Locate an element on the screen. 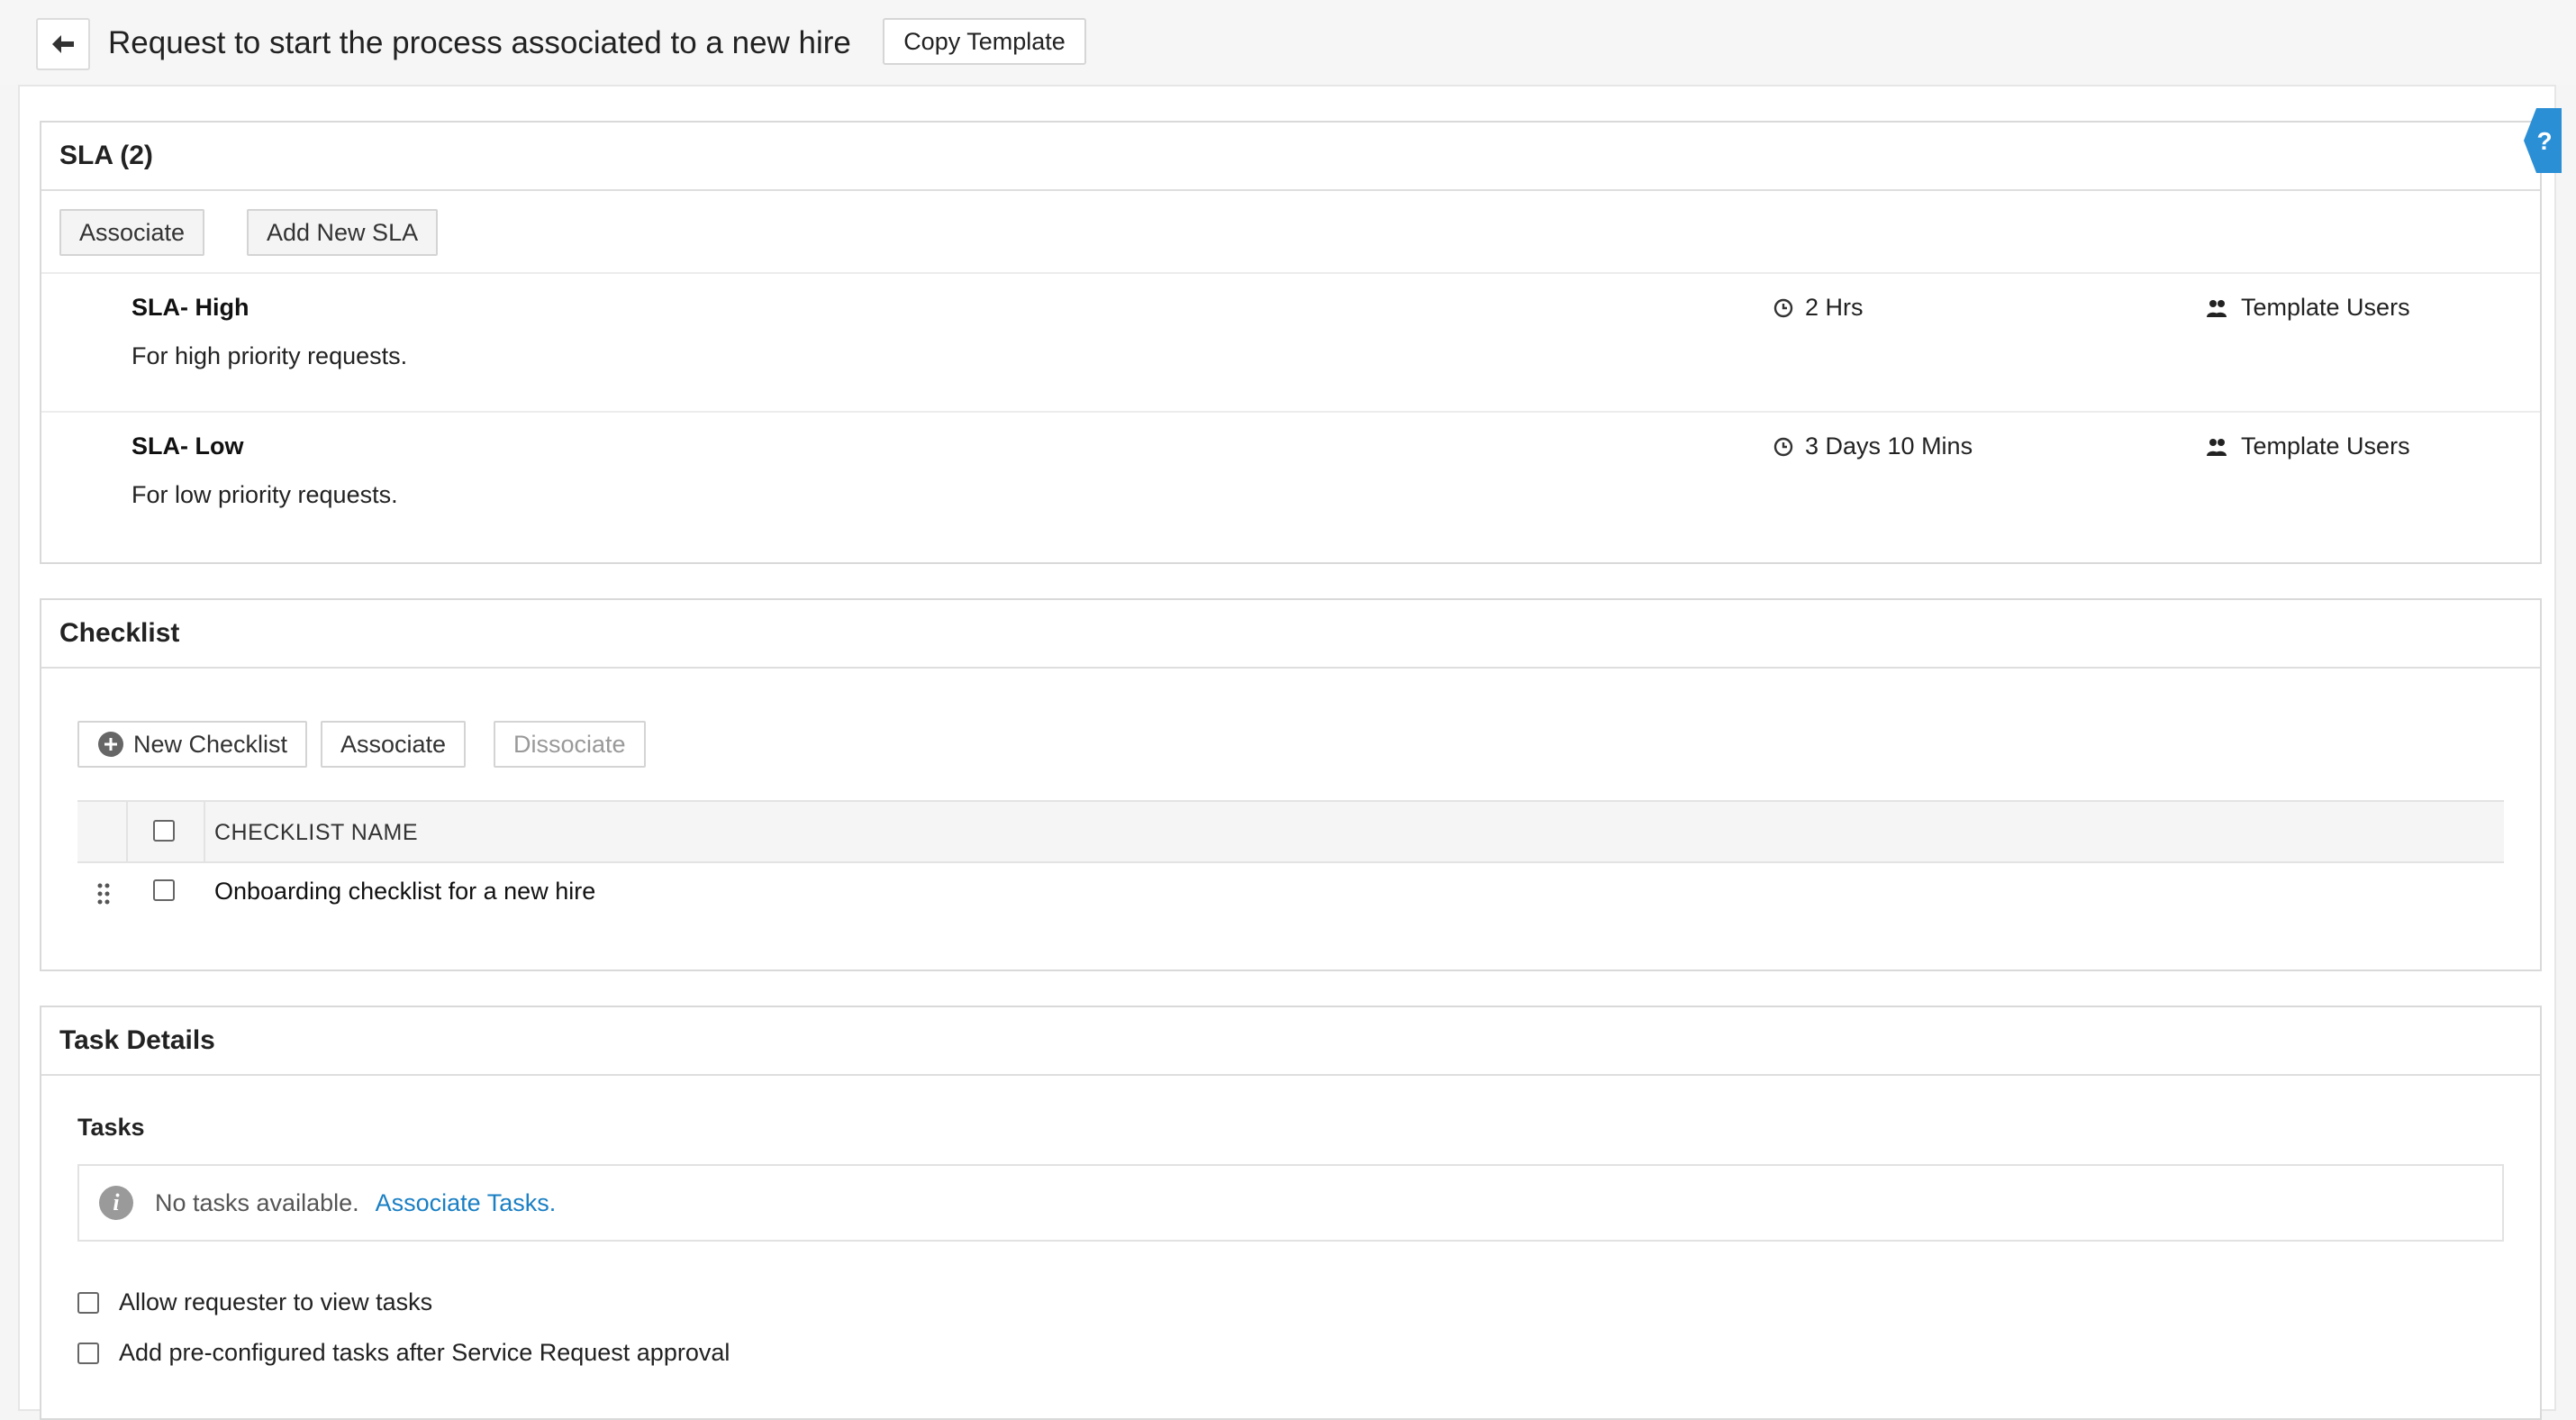 The width and height of the screenshot is (2576, 1420). checklist-table-header: CHECKLIST NAME is located at coordinates (1290, 831).